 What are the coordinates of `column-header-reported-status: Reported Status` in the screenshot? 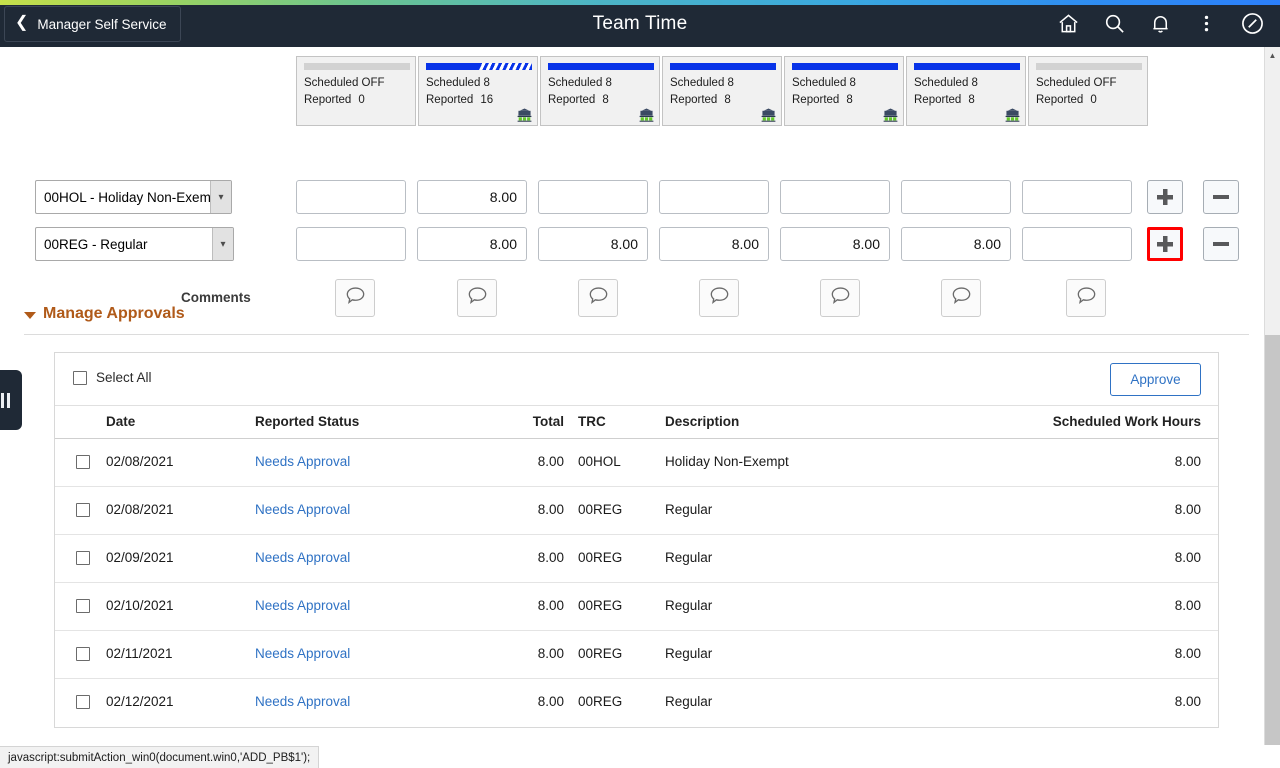 It's located at (307, 421).